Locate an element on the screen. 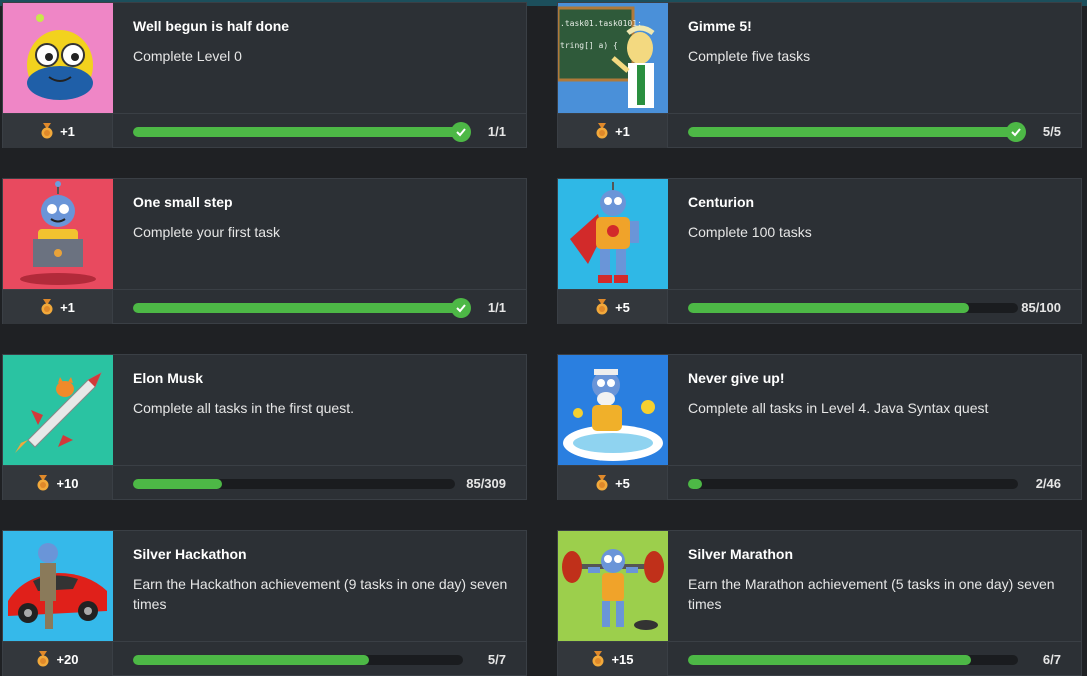 This screenshot has height=676, width=1087. progress-count: 5/5 is located at coordinates (1051, 131).